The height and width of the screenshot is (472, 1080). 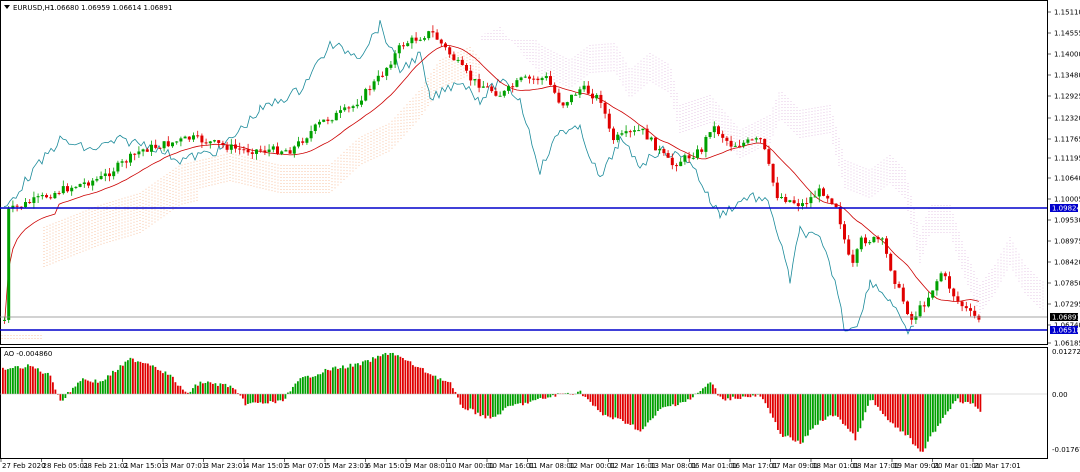 I want to click on time-tick-label: 28 Feb 21:01, so click(x=106, y=466).